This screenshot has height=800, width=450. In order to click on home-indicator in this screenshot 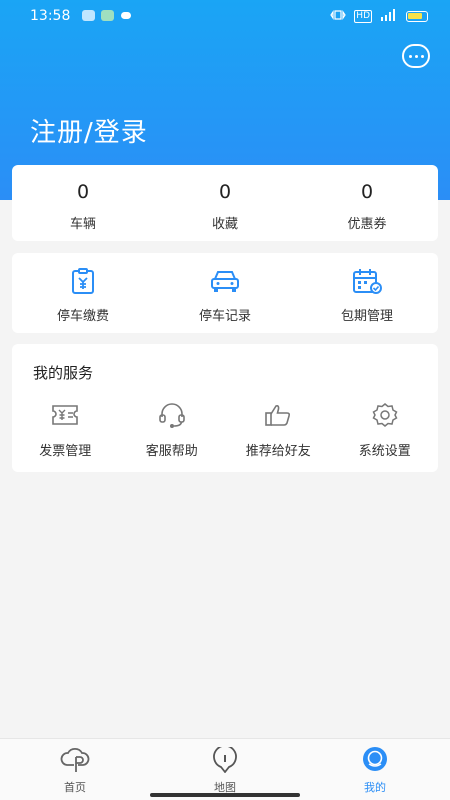, I will do `click(225, 795)`.